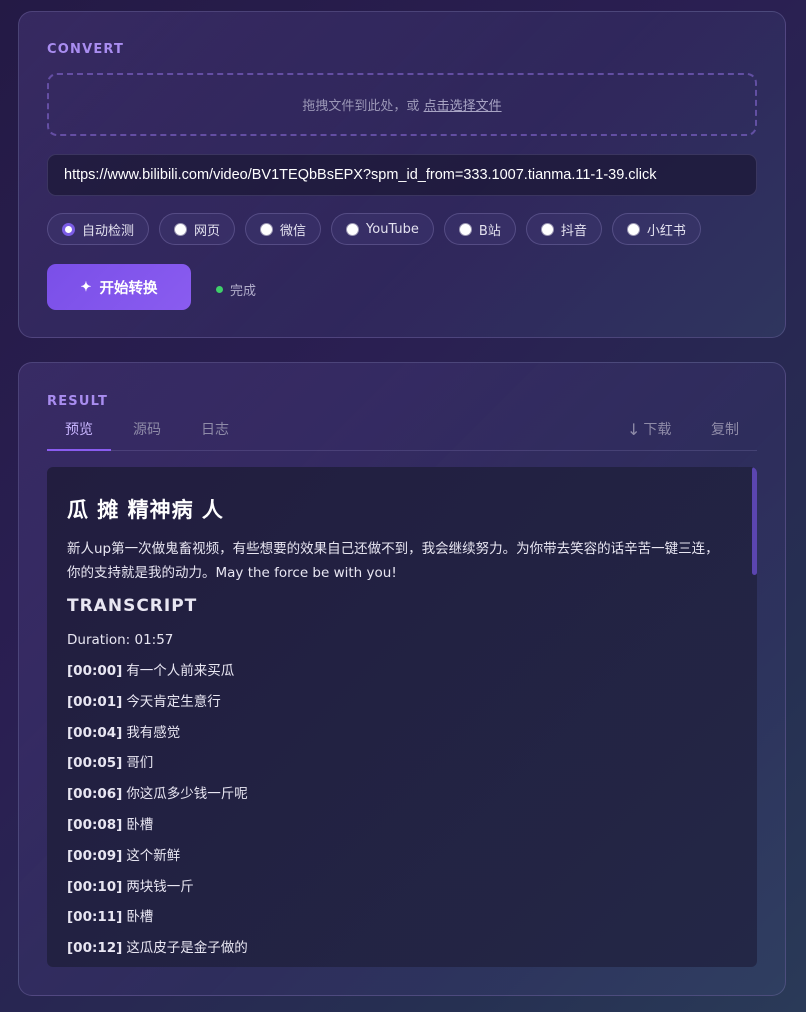 The image size is (806, 1012). I want to click on result-tabs: 预览 源码 日志 ↓ 下载 复制, so click(402, 435).